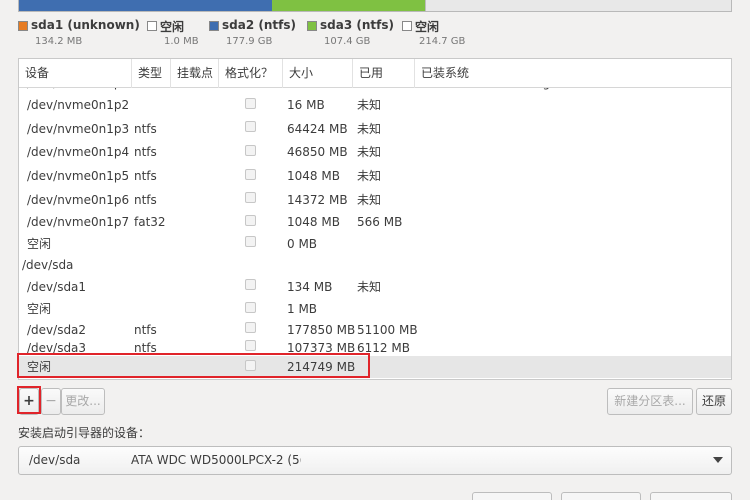 This screenshot has height=500, width=750. Describe the element at coordinates (375, 286) in the screenshot. I see `table-row: /dev/sda1 134 MB 未知` at that location.